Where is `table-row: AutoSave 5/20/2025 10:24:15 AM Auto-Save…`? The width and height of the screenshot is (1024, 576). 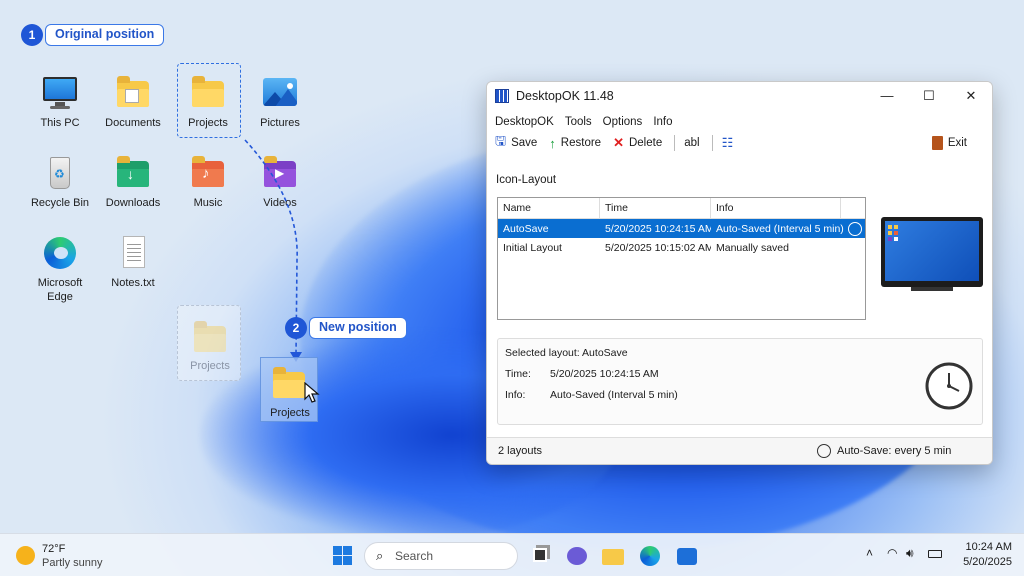 table-row: AutoSave 5/20/2025 10:24:15 AM Auto-Save… is located at coordinates (681, 228).